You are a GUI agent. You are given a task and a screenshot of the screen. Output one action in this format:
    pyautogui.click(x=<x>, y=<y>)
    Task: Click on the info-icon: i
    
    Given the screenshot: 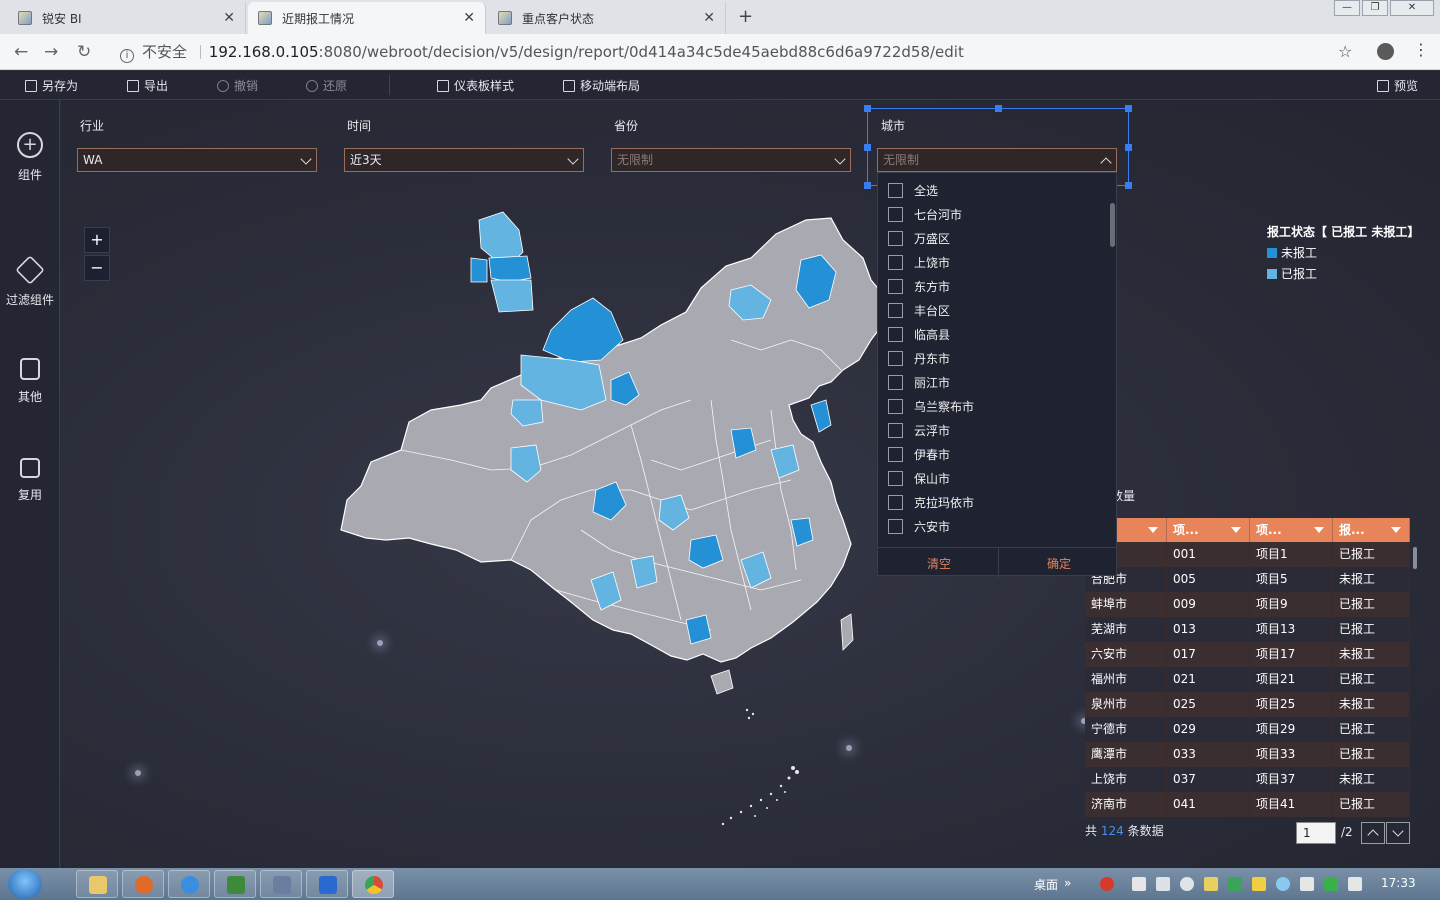 What is the action you would take?
    pyautogui.click(x=127, y=56)
    